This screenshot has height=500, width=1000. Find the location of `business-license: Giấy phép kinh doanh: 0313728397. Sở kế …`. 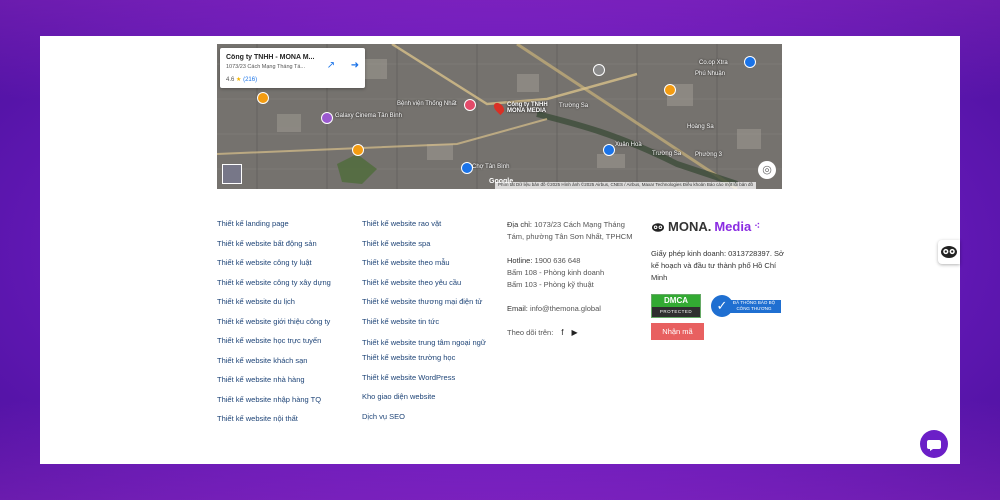

business-license: Giấy phép kinh doanh: 0313728397. Sở kế … is located at coordinates (717, 265).